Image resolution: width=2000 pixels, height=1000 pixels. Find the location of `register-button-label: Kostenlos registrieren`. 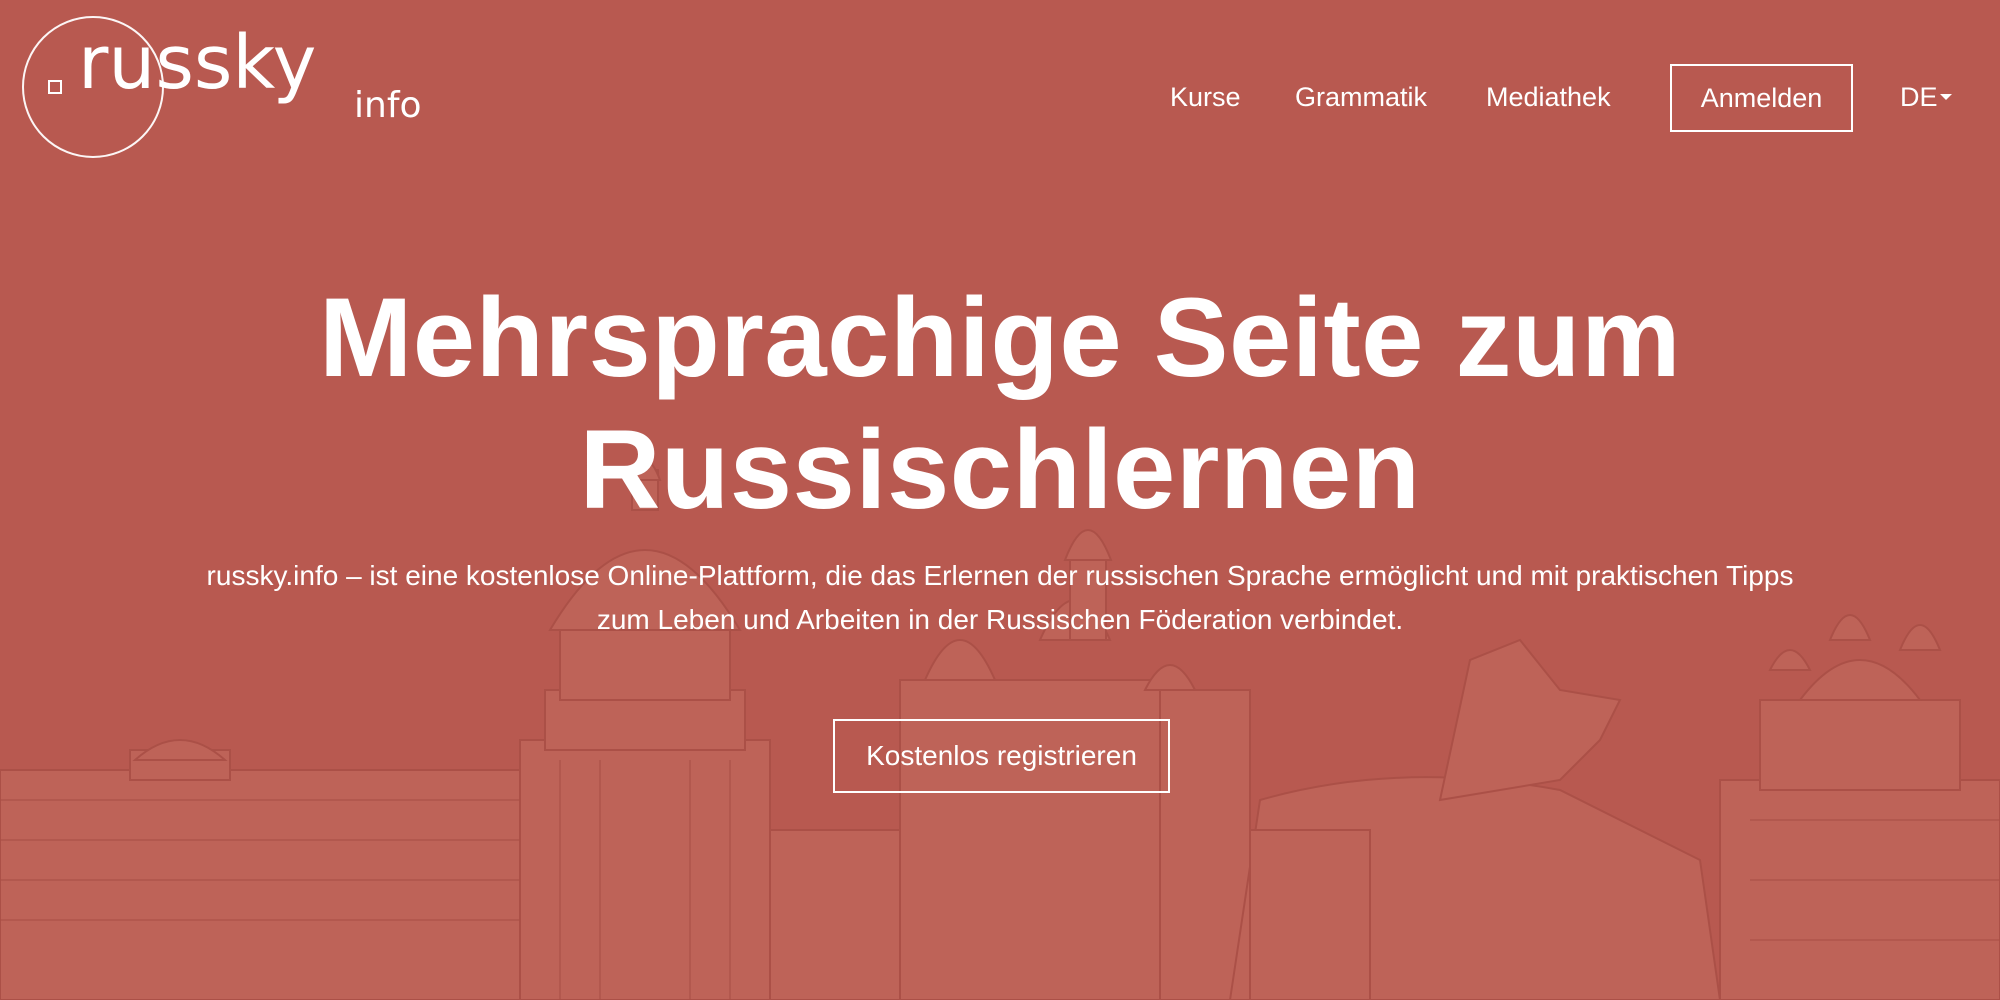

register-button-label: Kostenlos registrieren is located at coordinates (1001, 755).